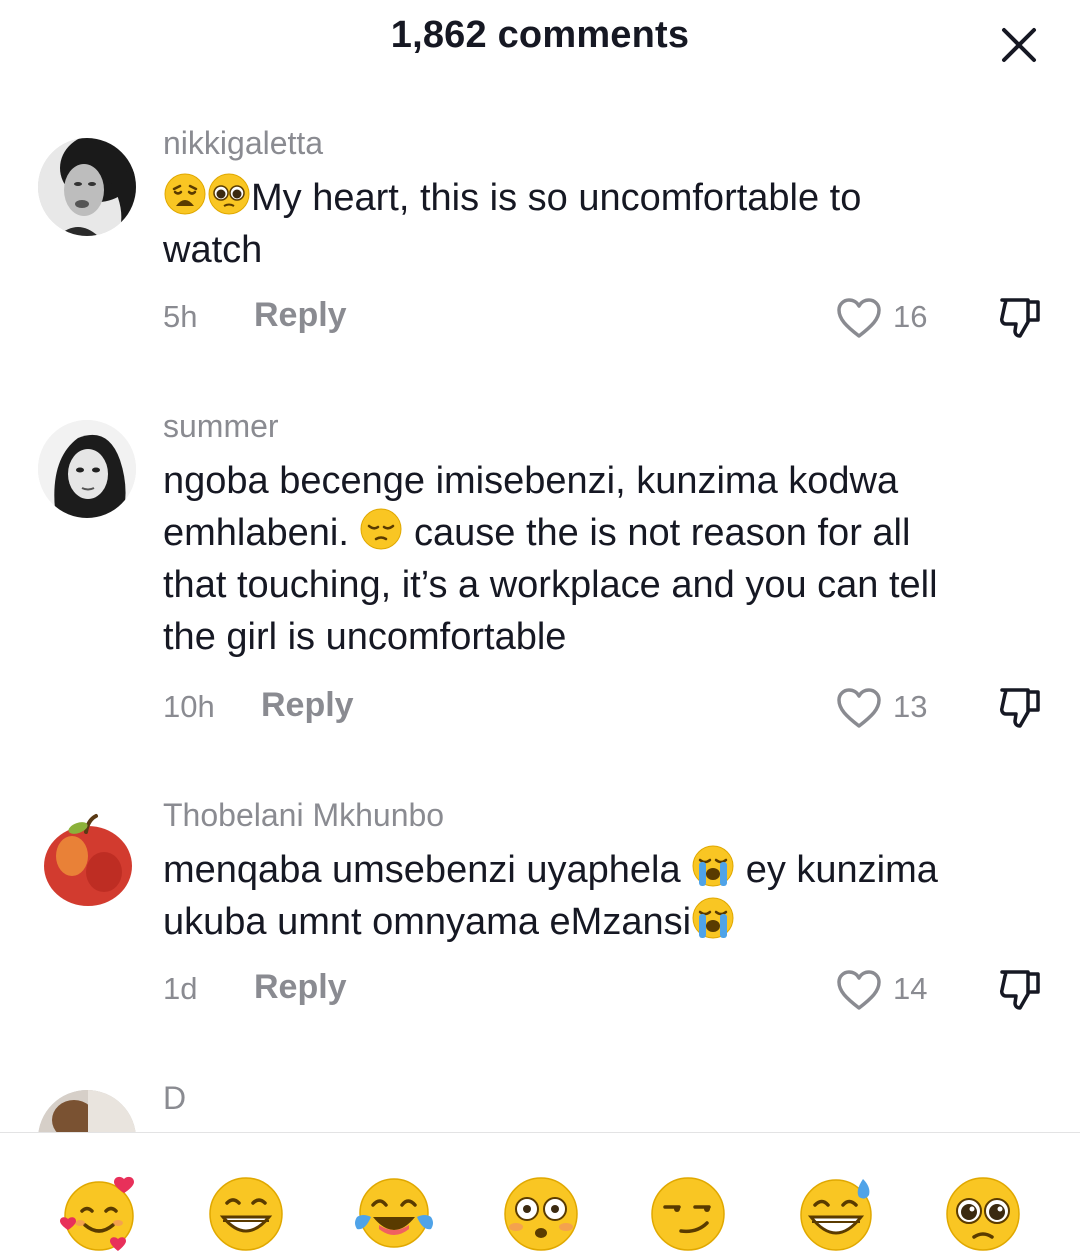 The height and width of the screenshot is (1257, 1080). What do you see at coordinates (836, 870) in the screenshot?
I see `comment-text-line: ey kunzima` at bounding box center [836, 870].